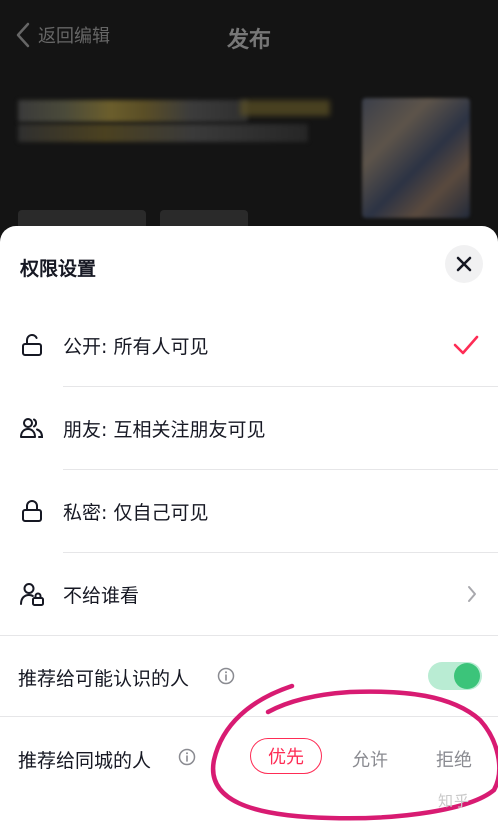 This screenshot has height=822, width=498. I want to click on option-label: 公开: 所有人可见, so click(136, 346).